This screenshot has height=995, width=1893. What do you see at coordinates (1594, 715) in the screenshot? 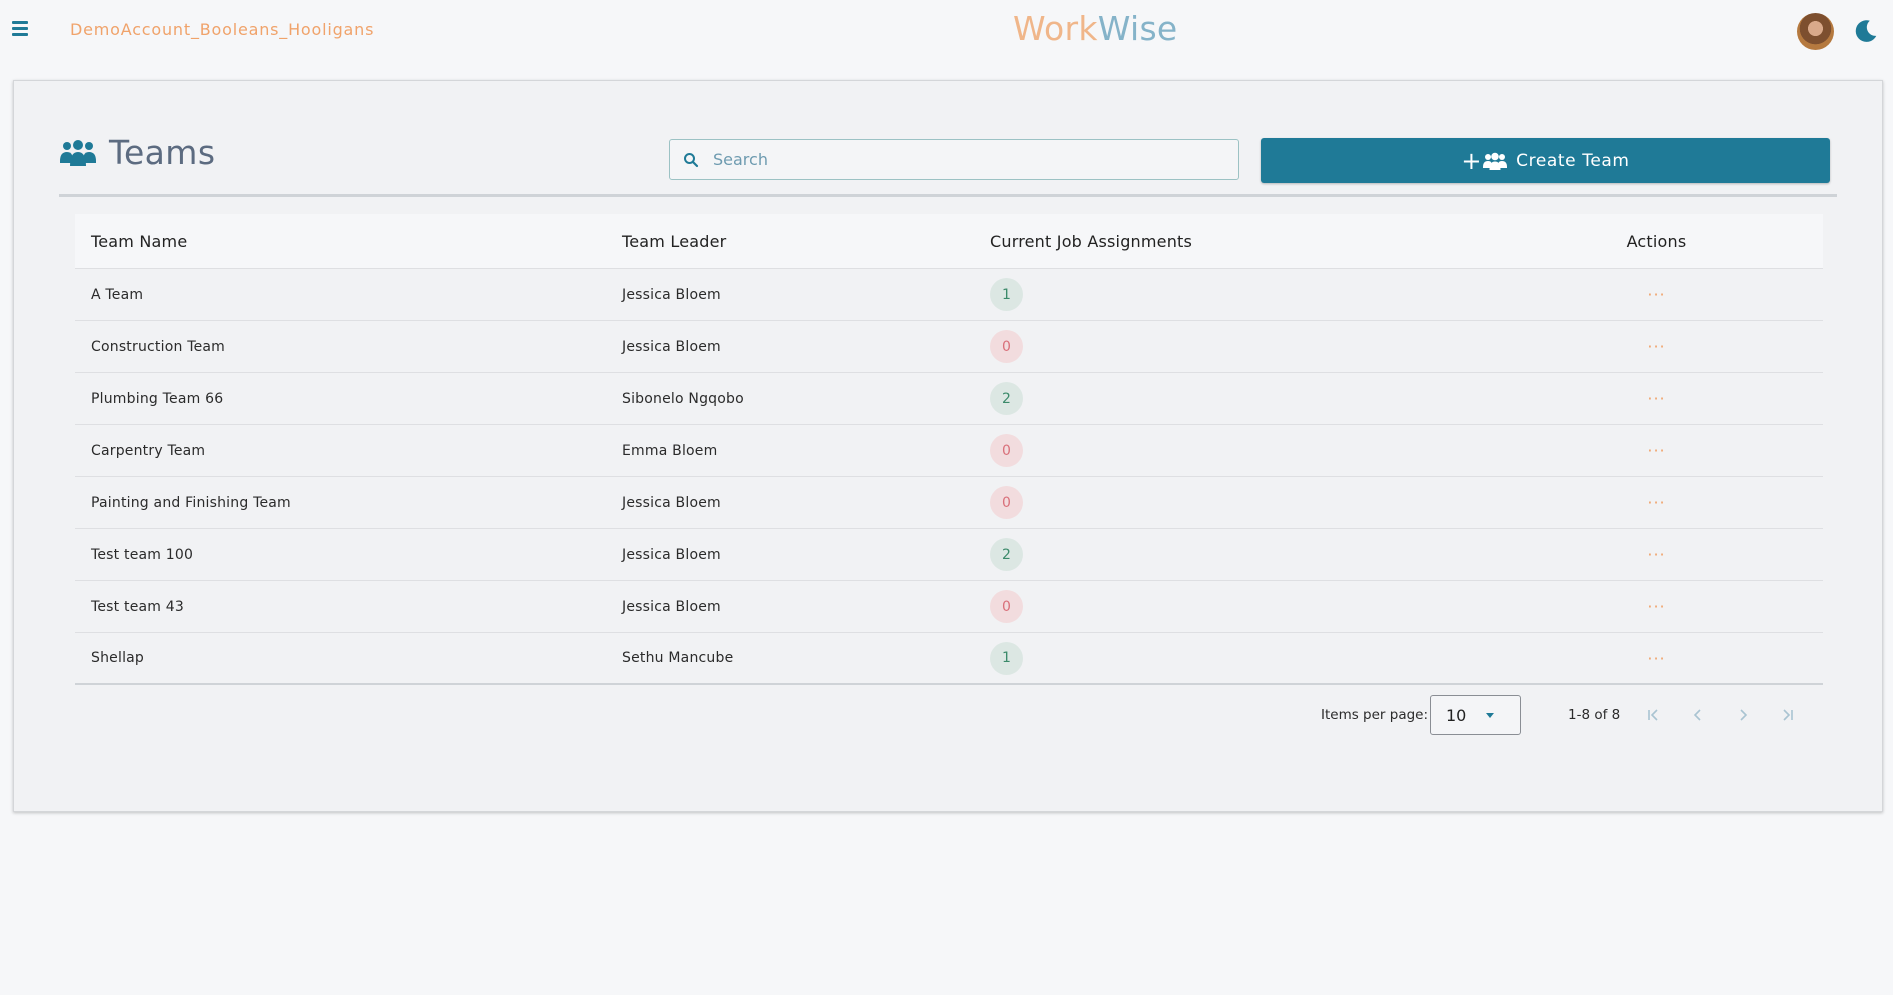
I see `range-label: 1-8 of 8` at bounding box center [1594, 715].